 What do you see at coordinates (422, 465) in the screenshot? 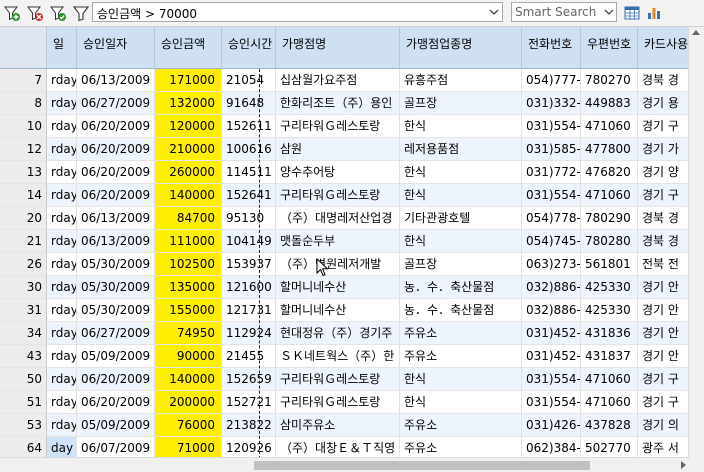
I see `horizontal-scroll-thumb` at bounding box center [422, 465].